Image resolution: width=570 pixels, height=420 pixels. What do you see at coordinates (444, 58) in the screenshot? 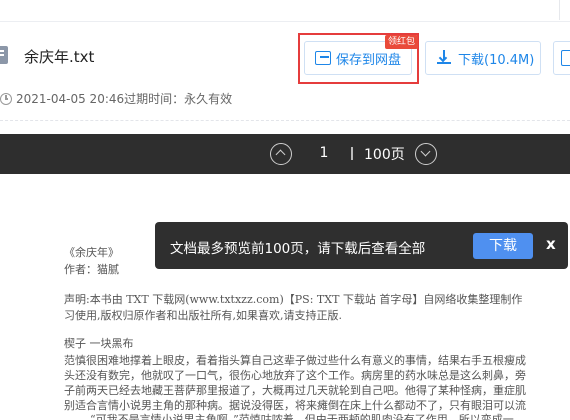
I see `download-icon` at bounding box center [444, 58].